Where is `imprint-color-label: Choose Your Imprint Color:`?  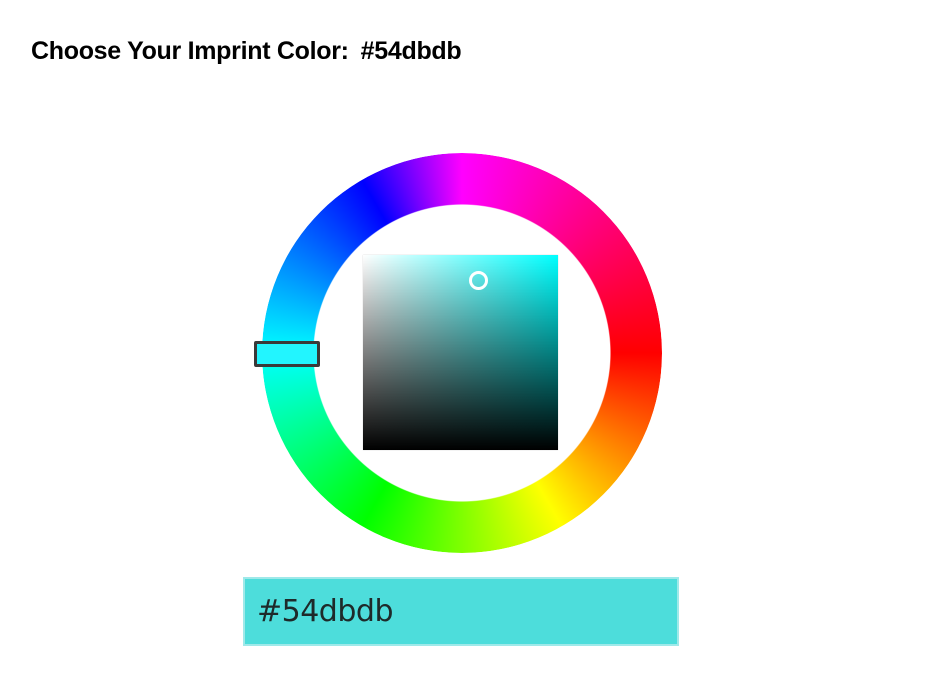 imprint-color-label: Choose Your Imprint Color: is located at coordinates (190, 51).